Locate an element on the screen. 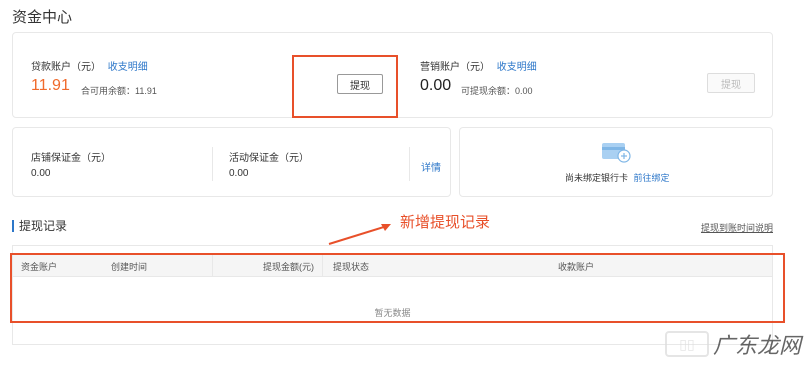 Image resolution: width=809 pixels, height=366 pixels. marketing-account-label: 营销账户（元） 收支明细 is located at coordinates (478, 65).